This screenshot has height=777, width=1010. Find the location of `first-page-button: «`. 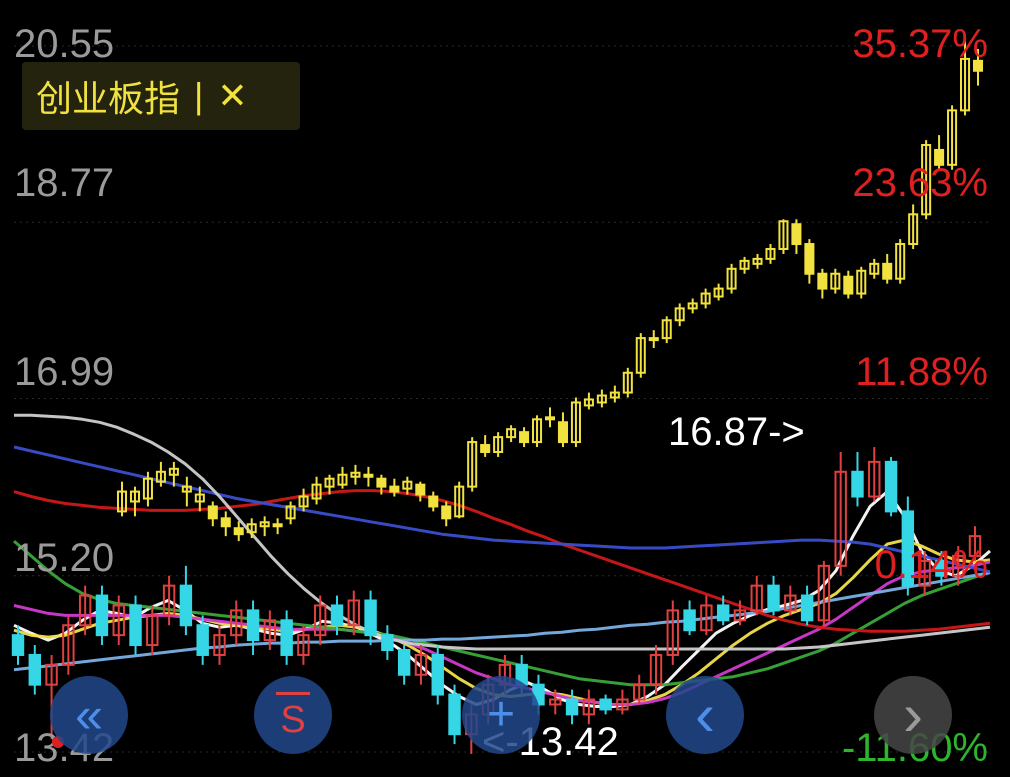

first-page-button: « is located at coordinates (89, 715).